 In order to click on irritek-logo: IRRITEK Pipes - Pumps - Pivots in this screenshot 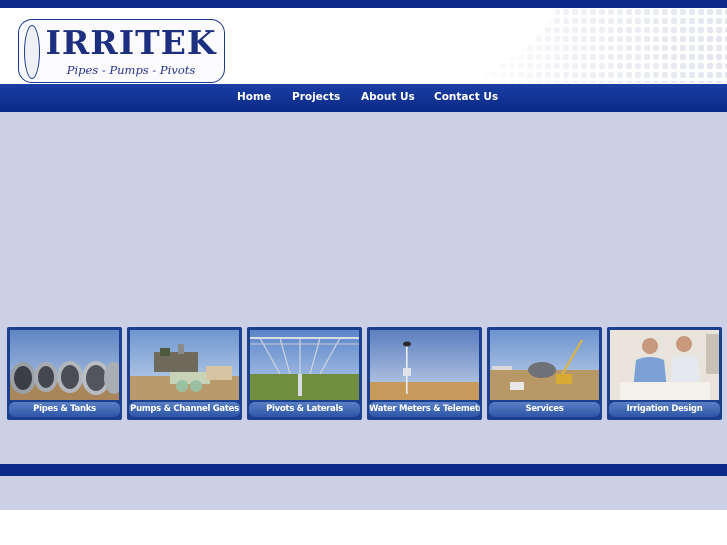, I will do `click(121, 51)`.